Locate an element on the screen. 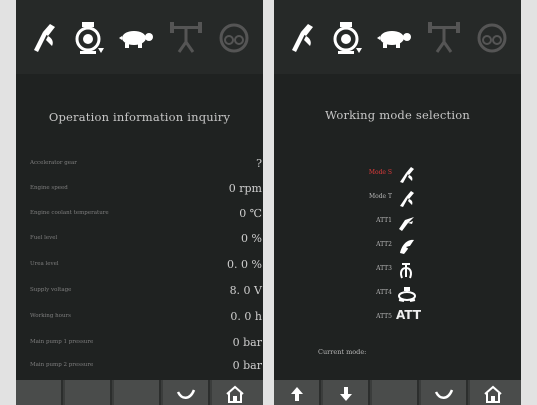  info-value: 8. 0 V is located at coordinates (245, 290).